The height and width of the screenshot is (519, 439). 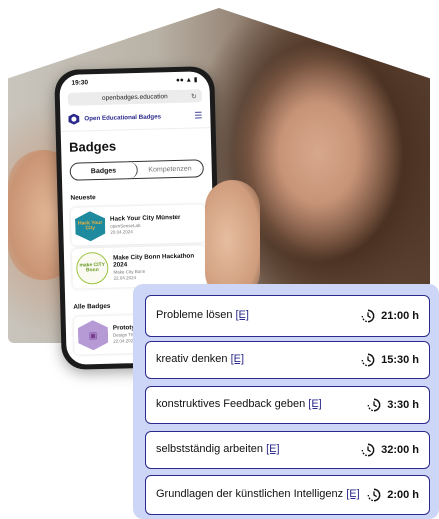 What do you see at coordinates (125, 277) in the screenshot?
I see `badge-date: 22.04.2024` at bounding box center [125, 277].